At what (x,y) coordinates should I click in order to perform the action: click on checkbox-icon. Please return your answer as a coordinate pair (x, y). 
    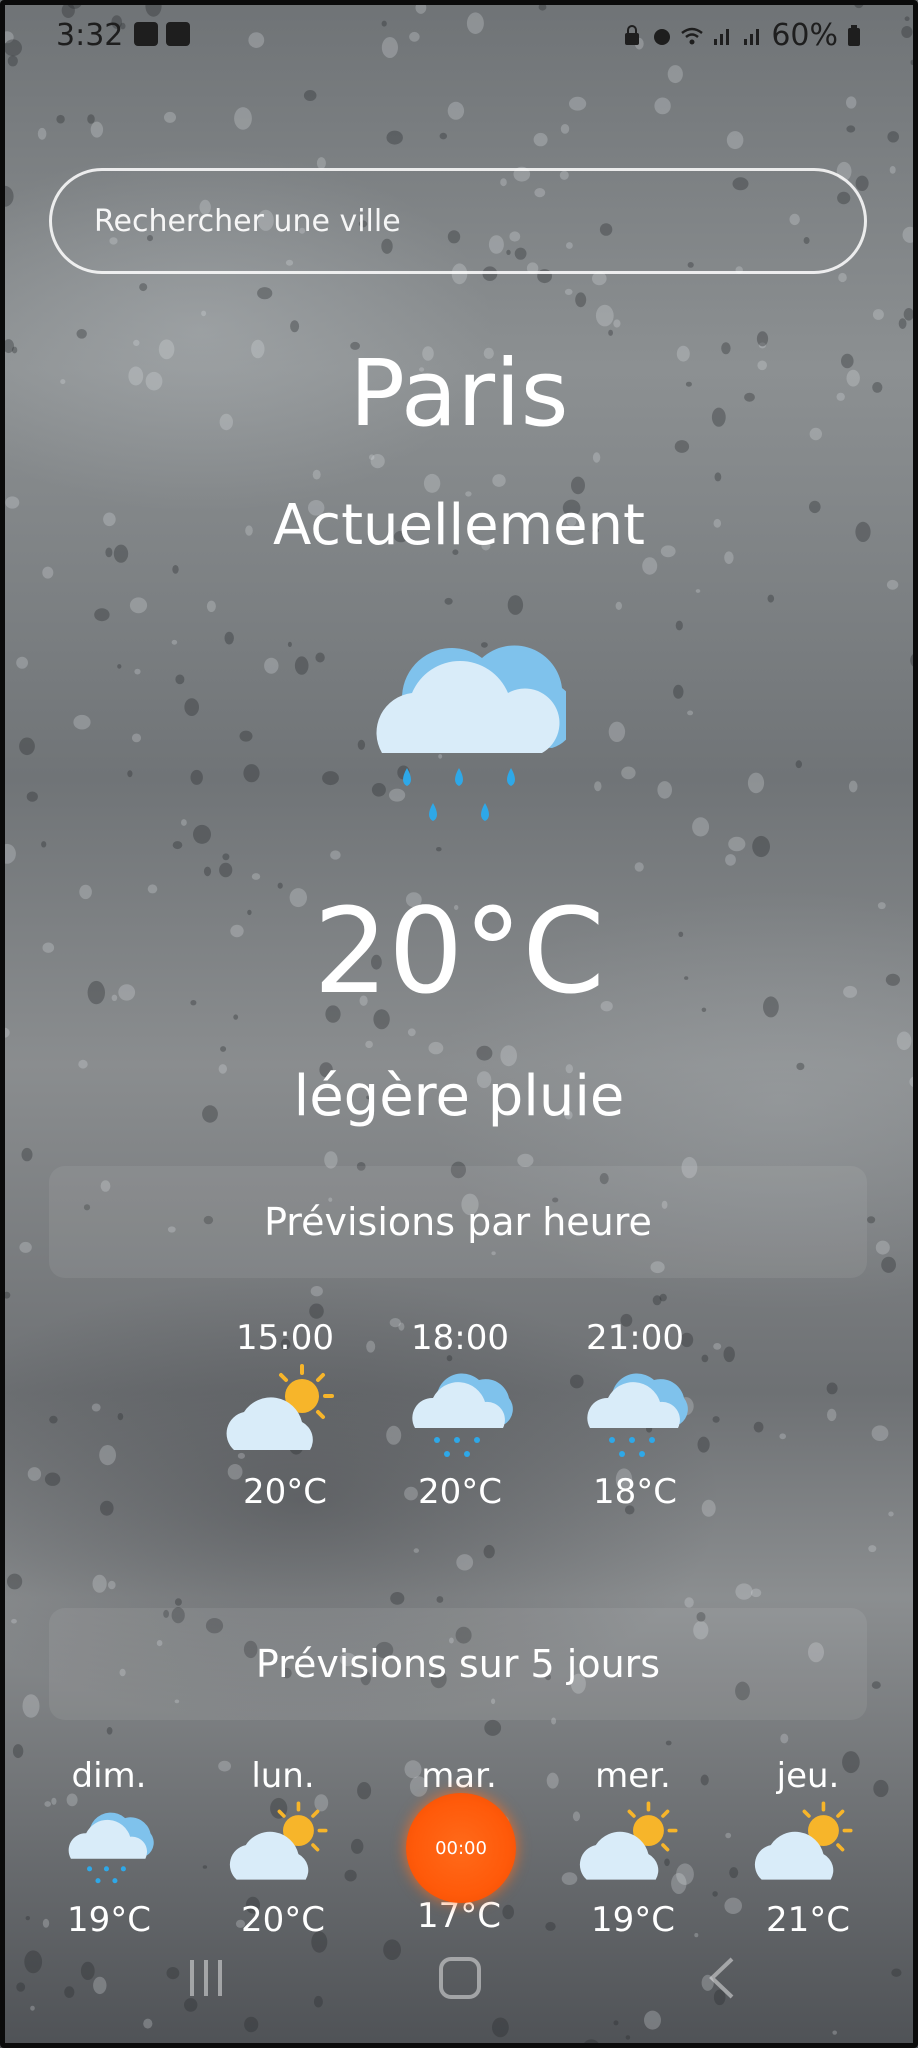
    Looking at the image, I should click on (178, 34).